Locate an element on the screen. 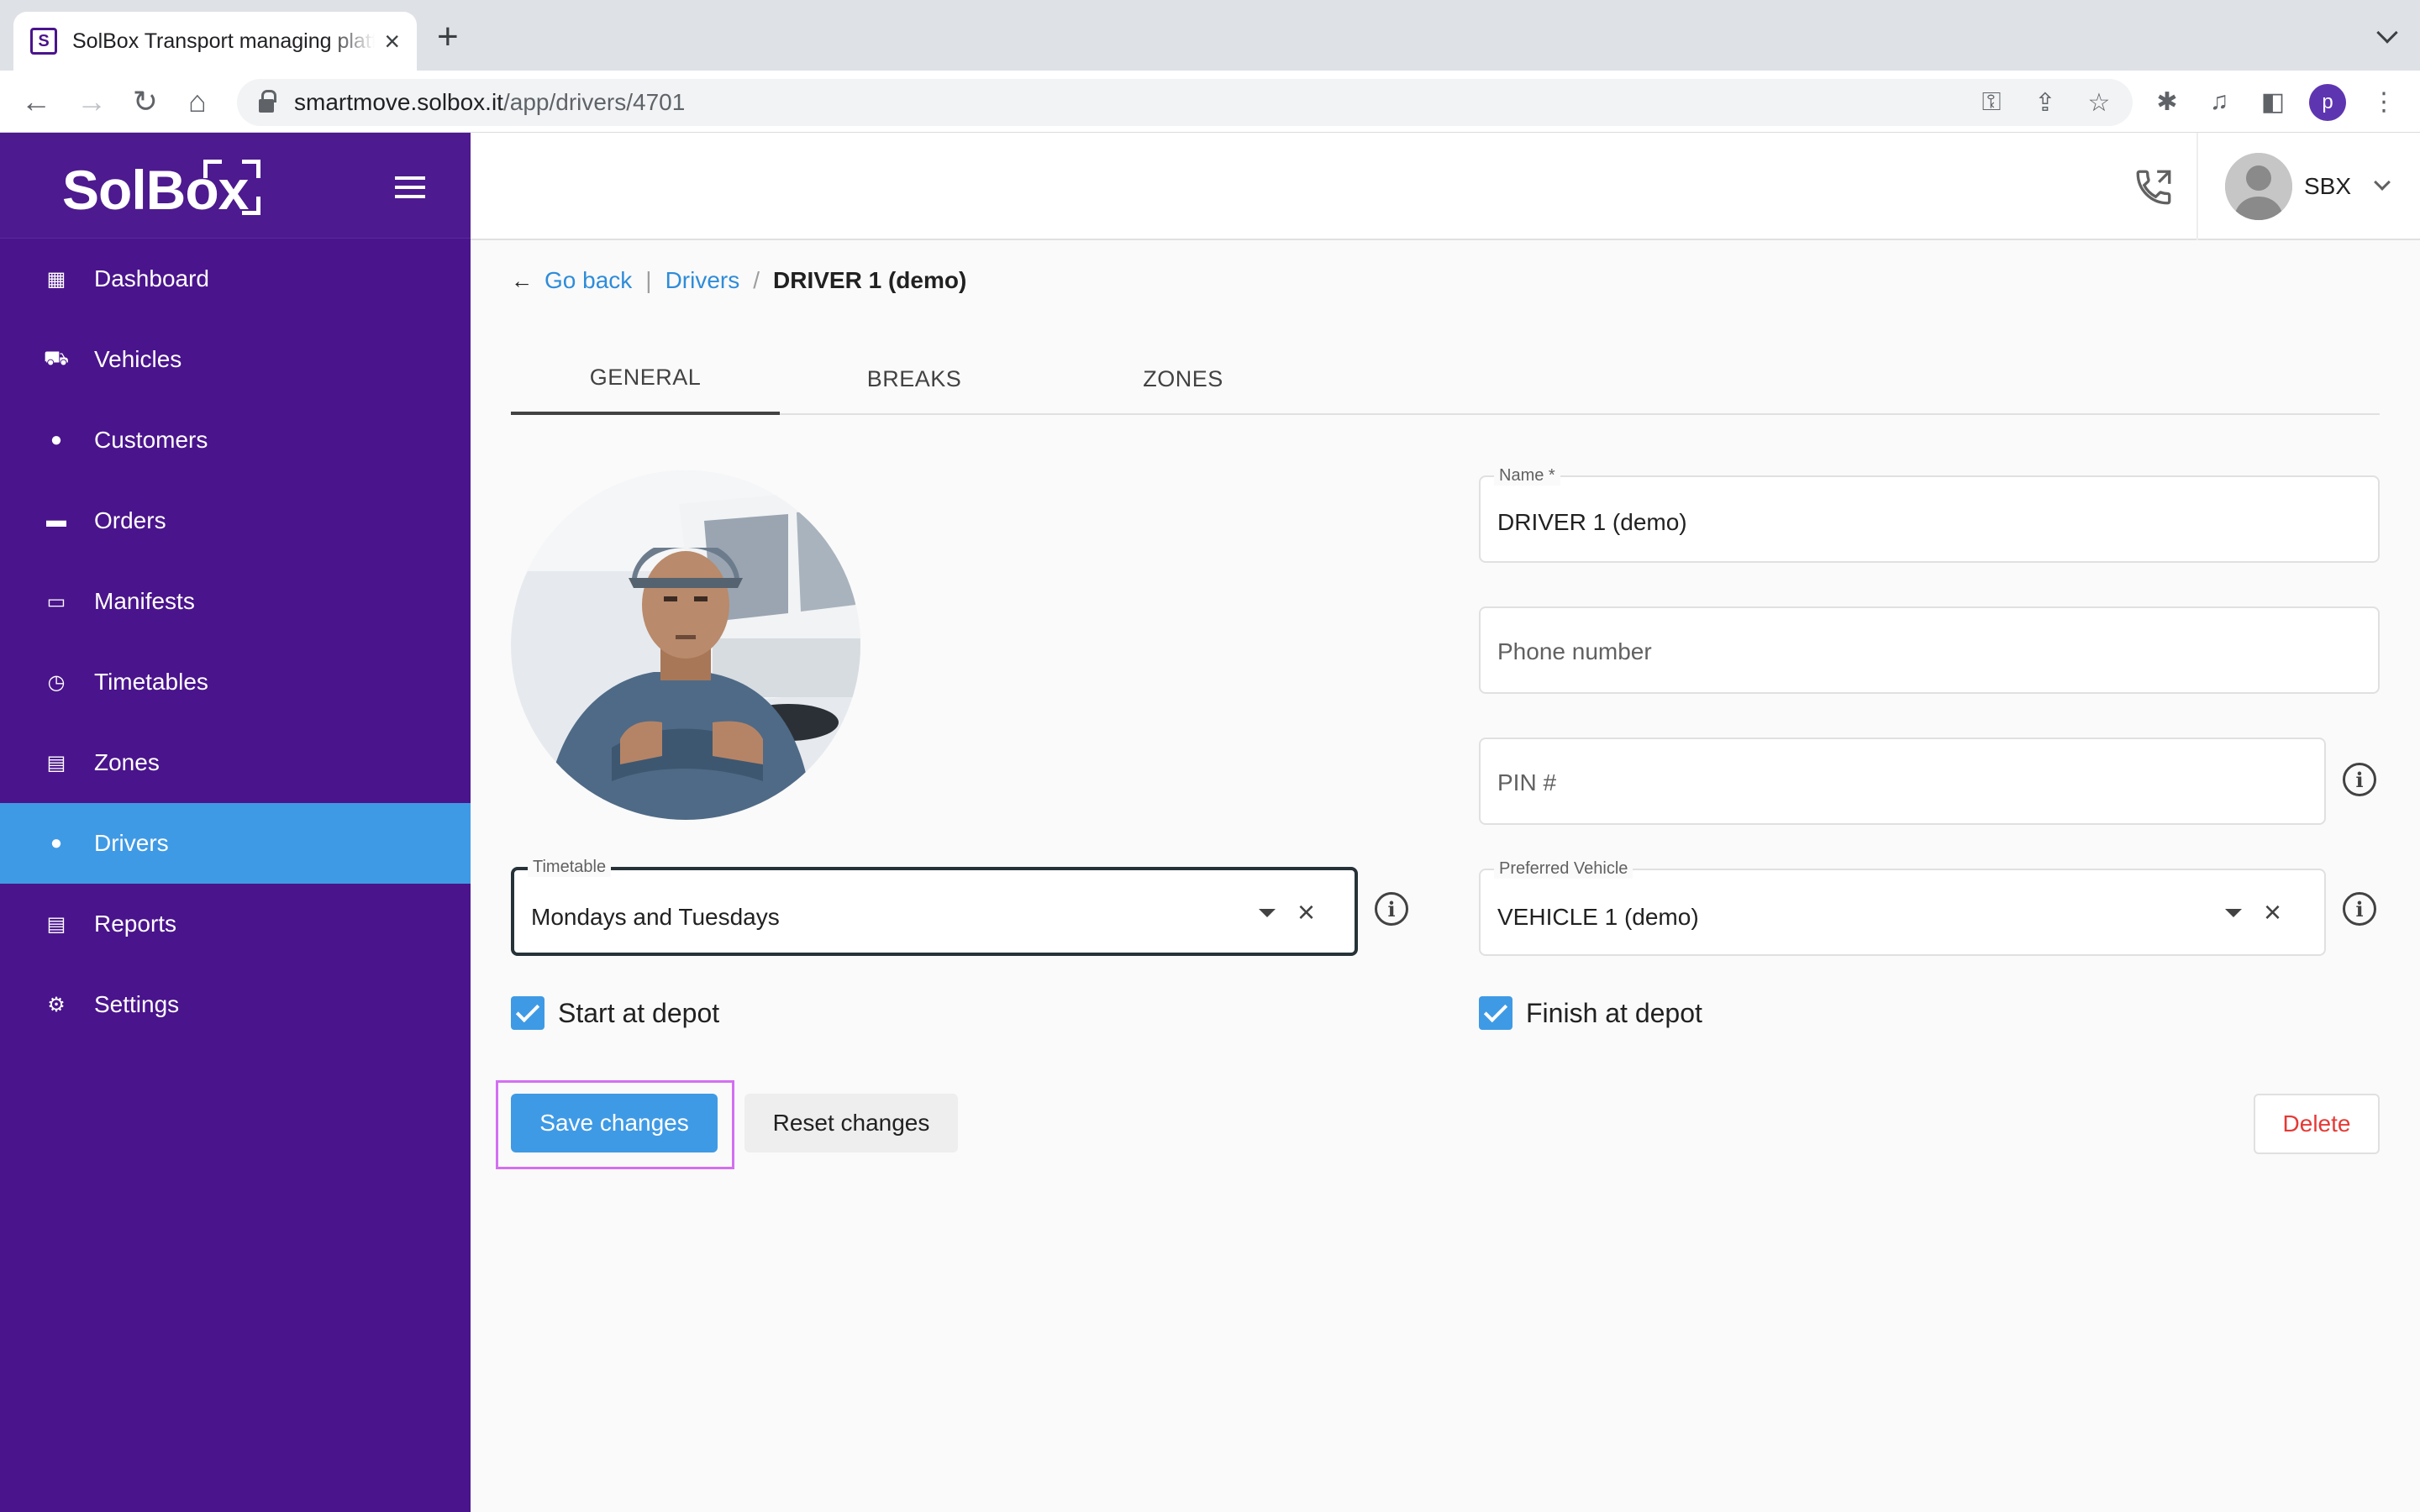 Image resolution: width=2420 pixels, height=1512 pixels. logo-row: SolBox is located at coordinates (235, 186).